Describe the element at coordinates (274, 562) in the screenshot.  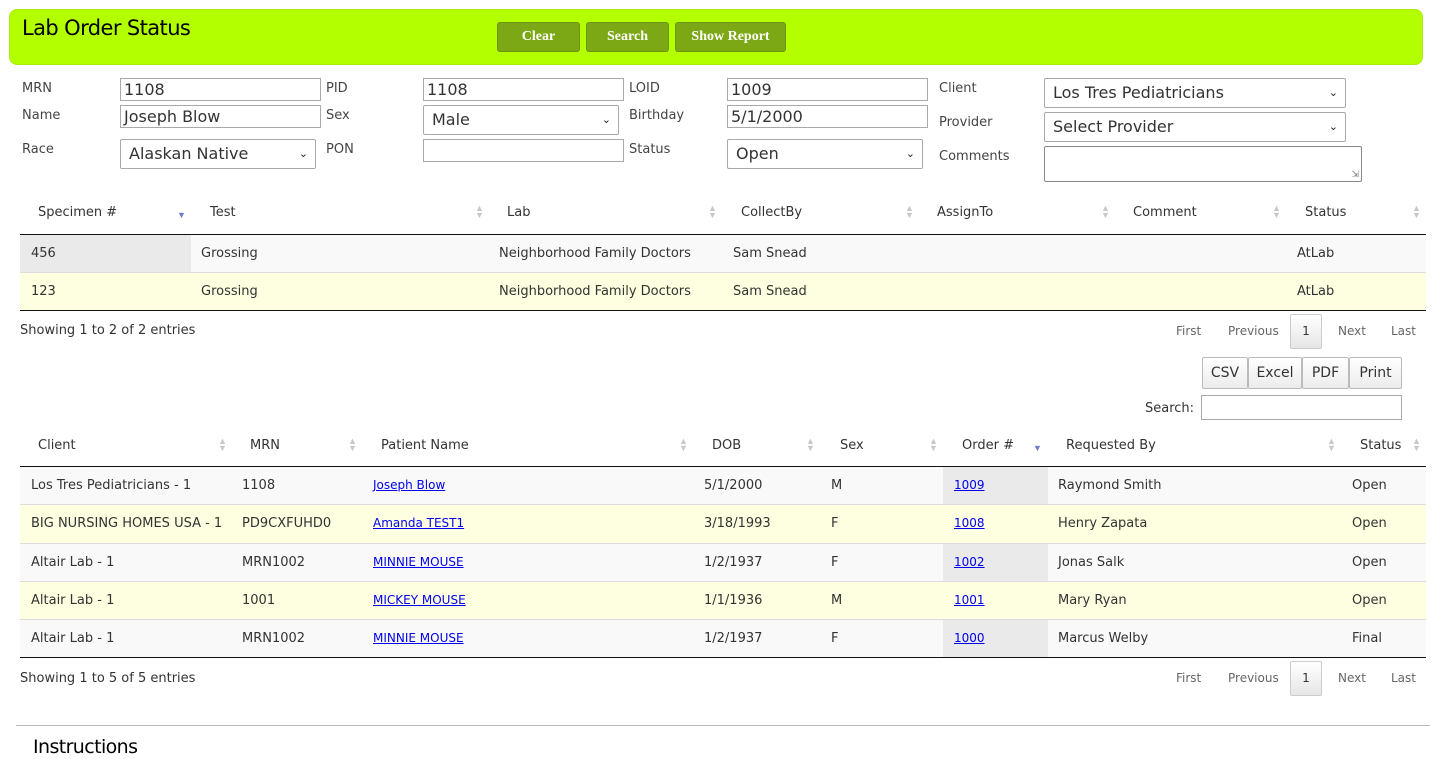
I see `mrn-cell: MRN1002` at that location.